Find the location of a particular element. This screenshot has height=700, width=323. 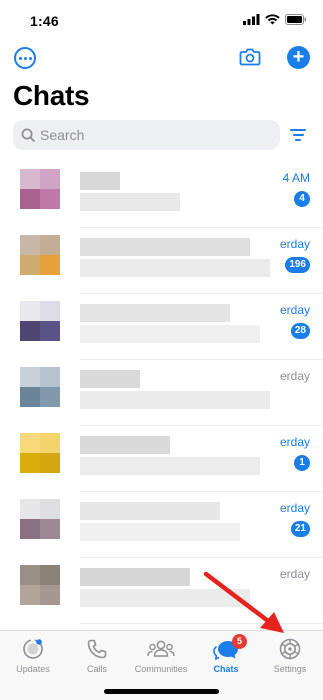

tab-communities: Communities is located at coordinates (161, 655).